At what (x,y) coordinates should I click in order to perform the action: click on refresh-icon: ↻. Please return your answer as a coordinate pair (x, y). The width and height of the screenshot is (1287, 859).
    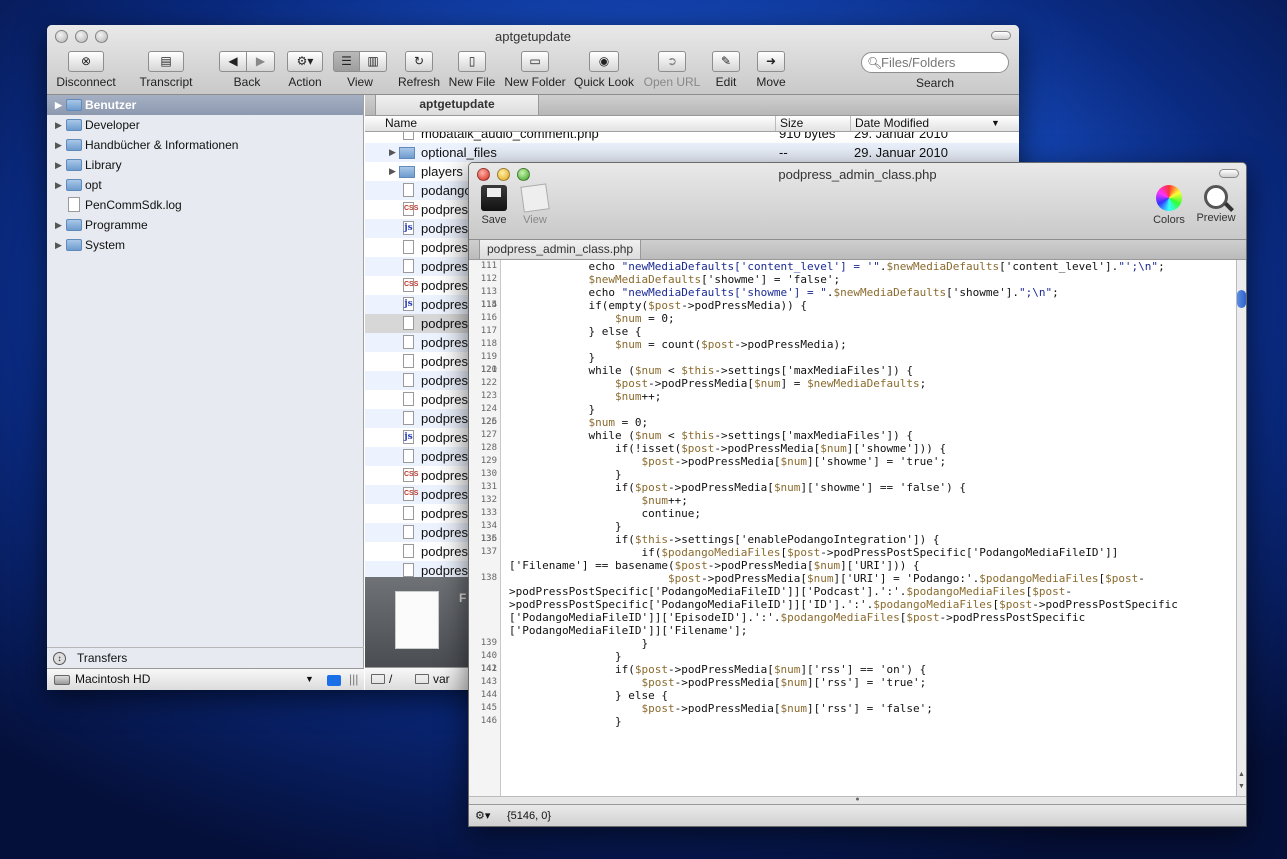
    Looking at the image, I should click on (419, 61).